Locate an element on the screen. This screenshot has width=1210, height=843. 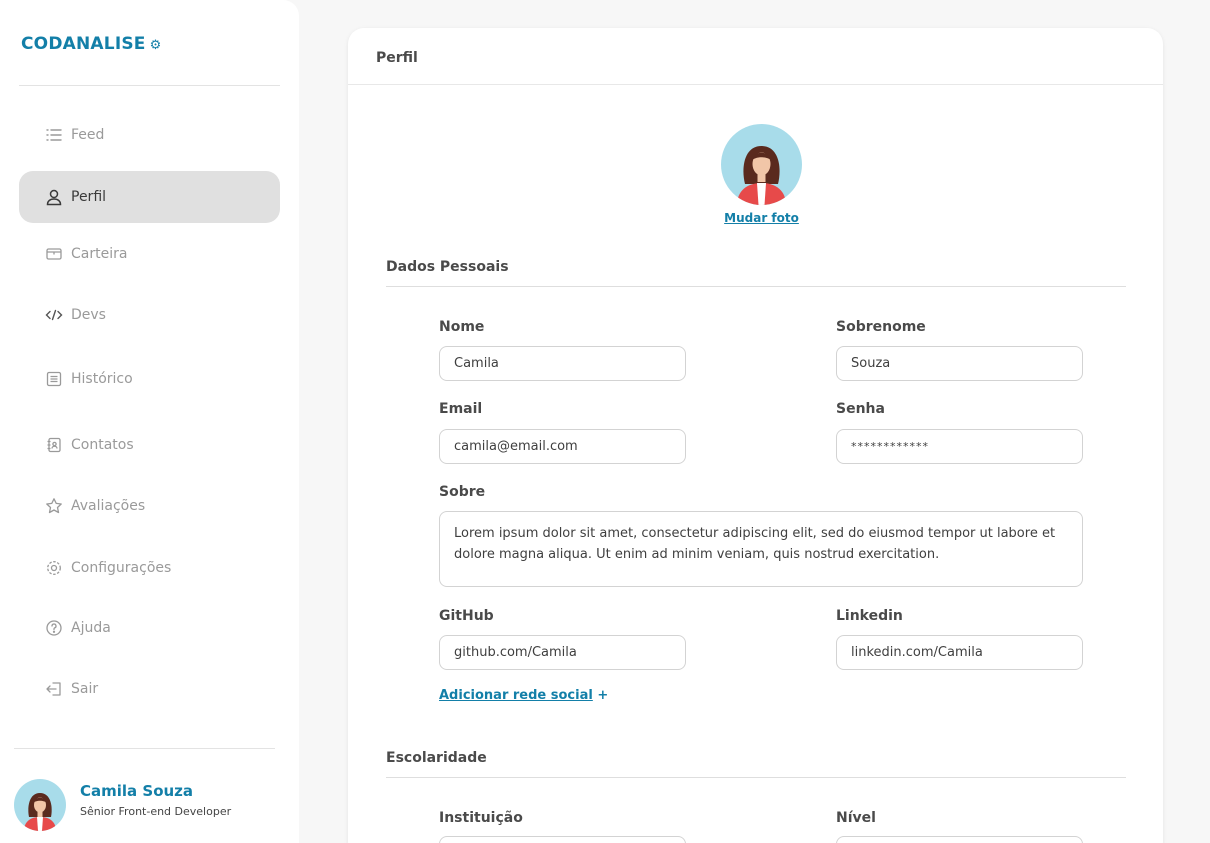
robot-icon: ⚙ is located at coordinates (155, 45).